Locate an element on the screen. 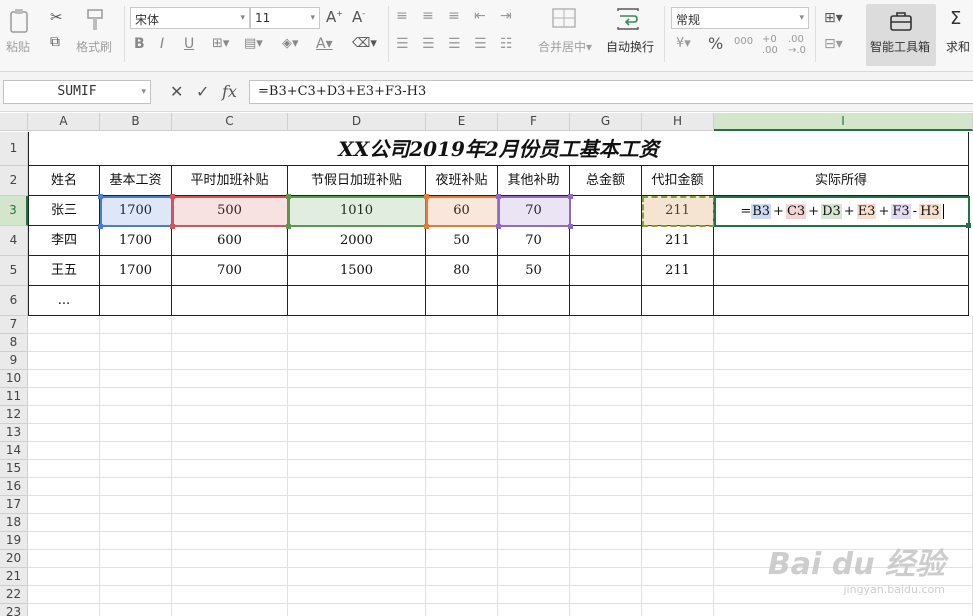 This screenshot has height=616, width=973. cell-a10 is located at coordinates (64, 379).